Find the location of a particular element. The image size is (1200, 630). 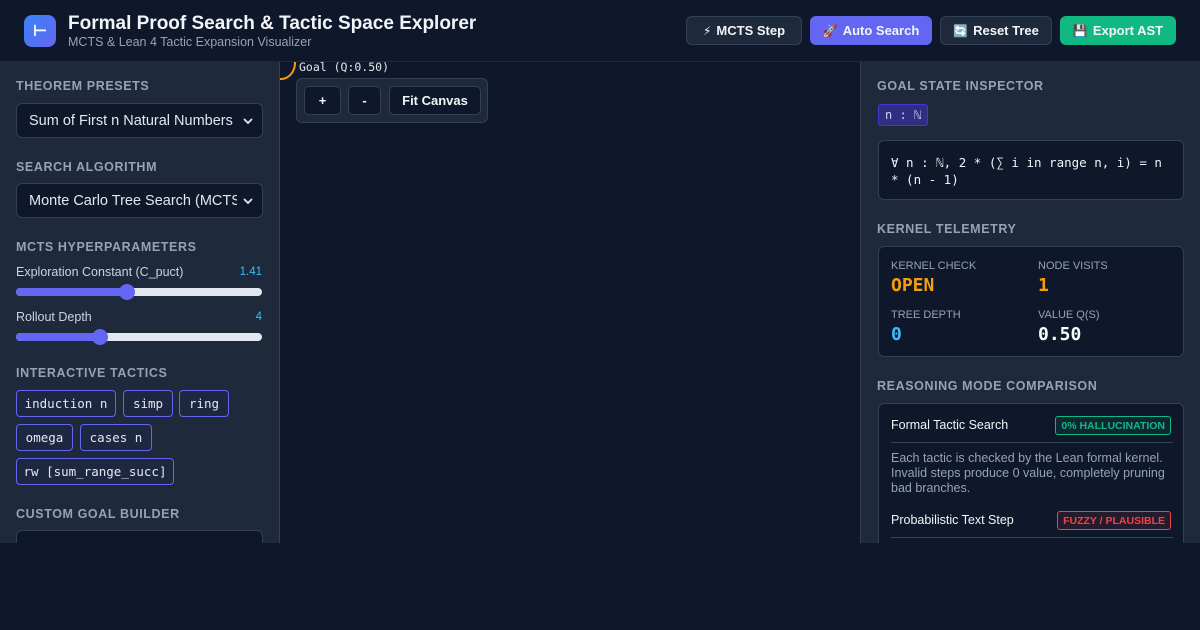

telemetry-title: Kernel Telemetry is located at coordinates (947, 229).